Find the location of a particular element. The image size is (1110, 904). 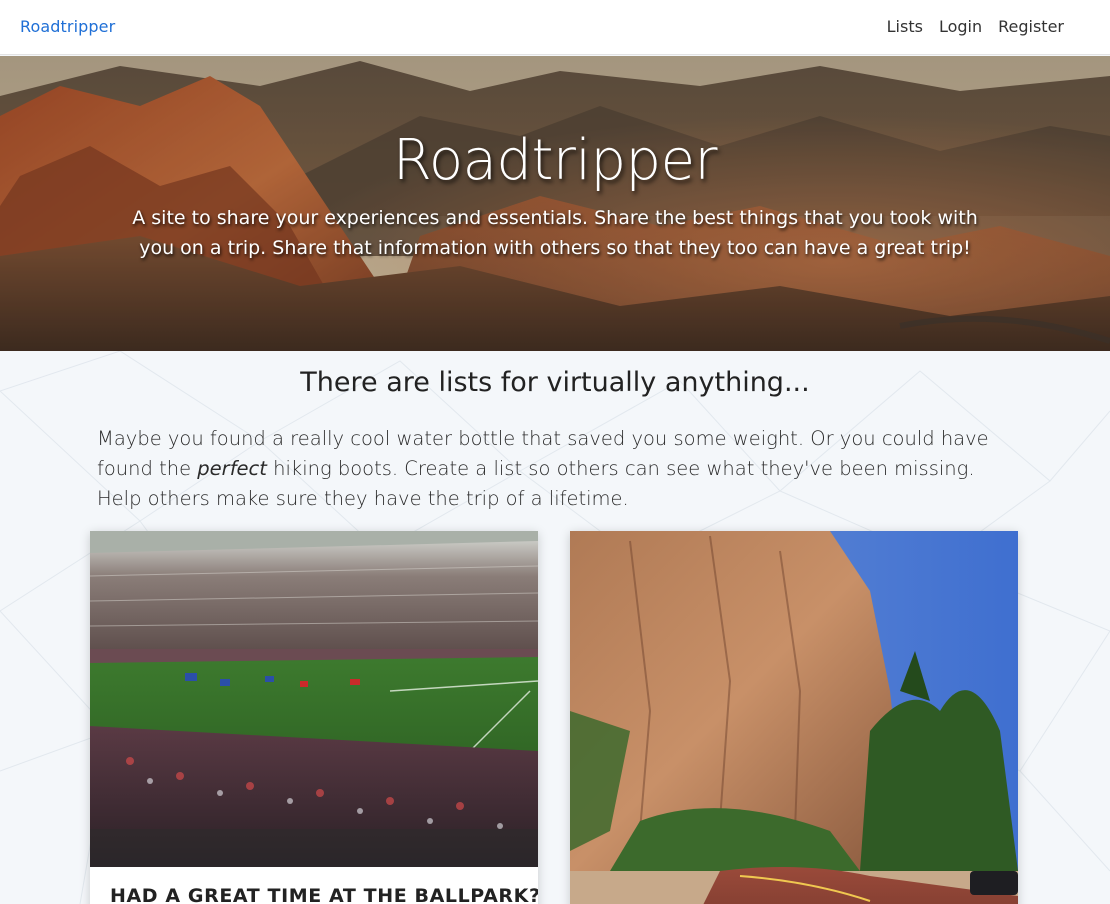

brand-link: Roadtripper is located at coordinates (67, 26).